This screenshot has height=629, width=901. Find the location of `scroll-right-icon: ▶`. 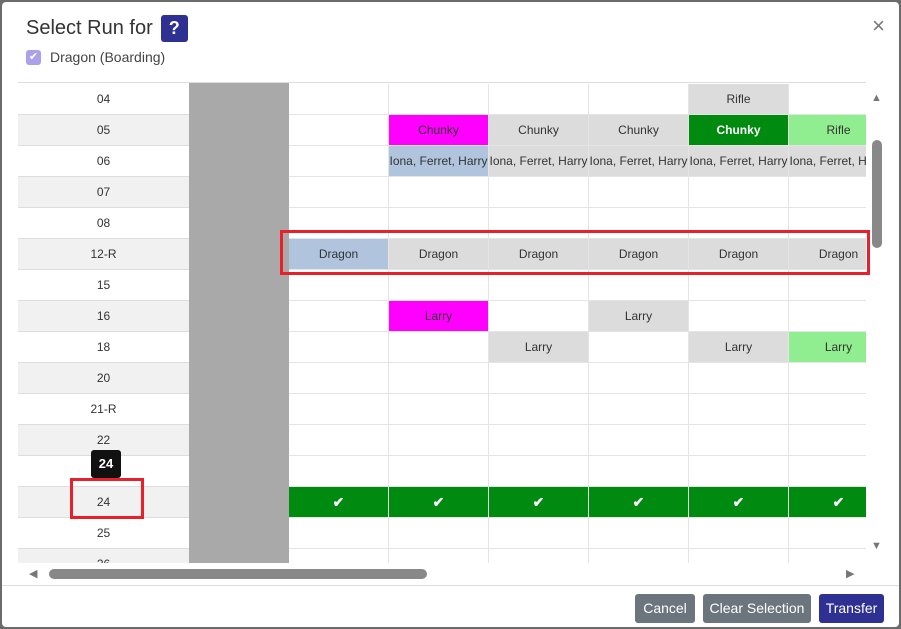

scroll-right-icon: ▶ is located at coordinates (850, 573).